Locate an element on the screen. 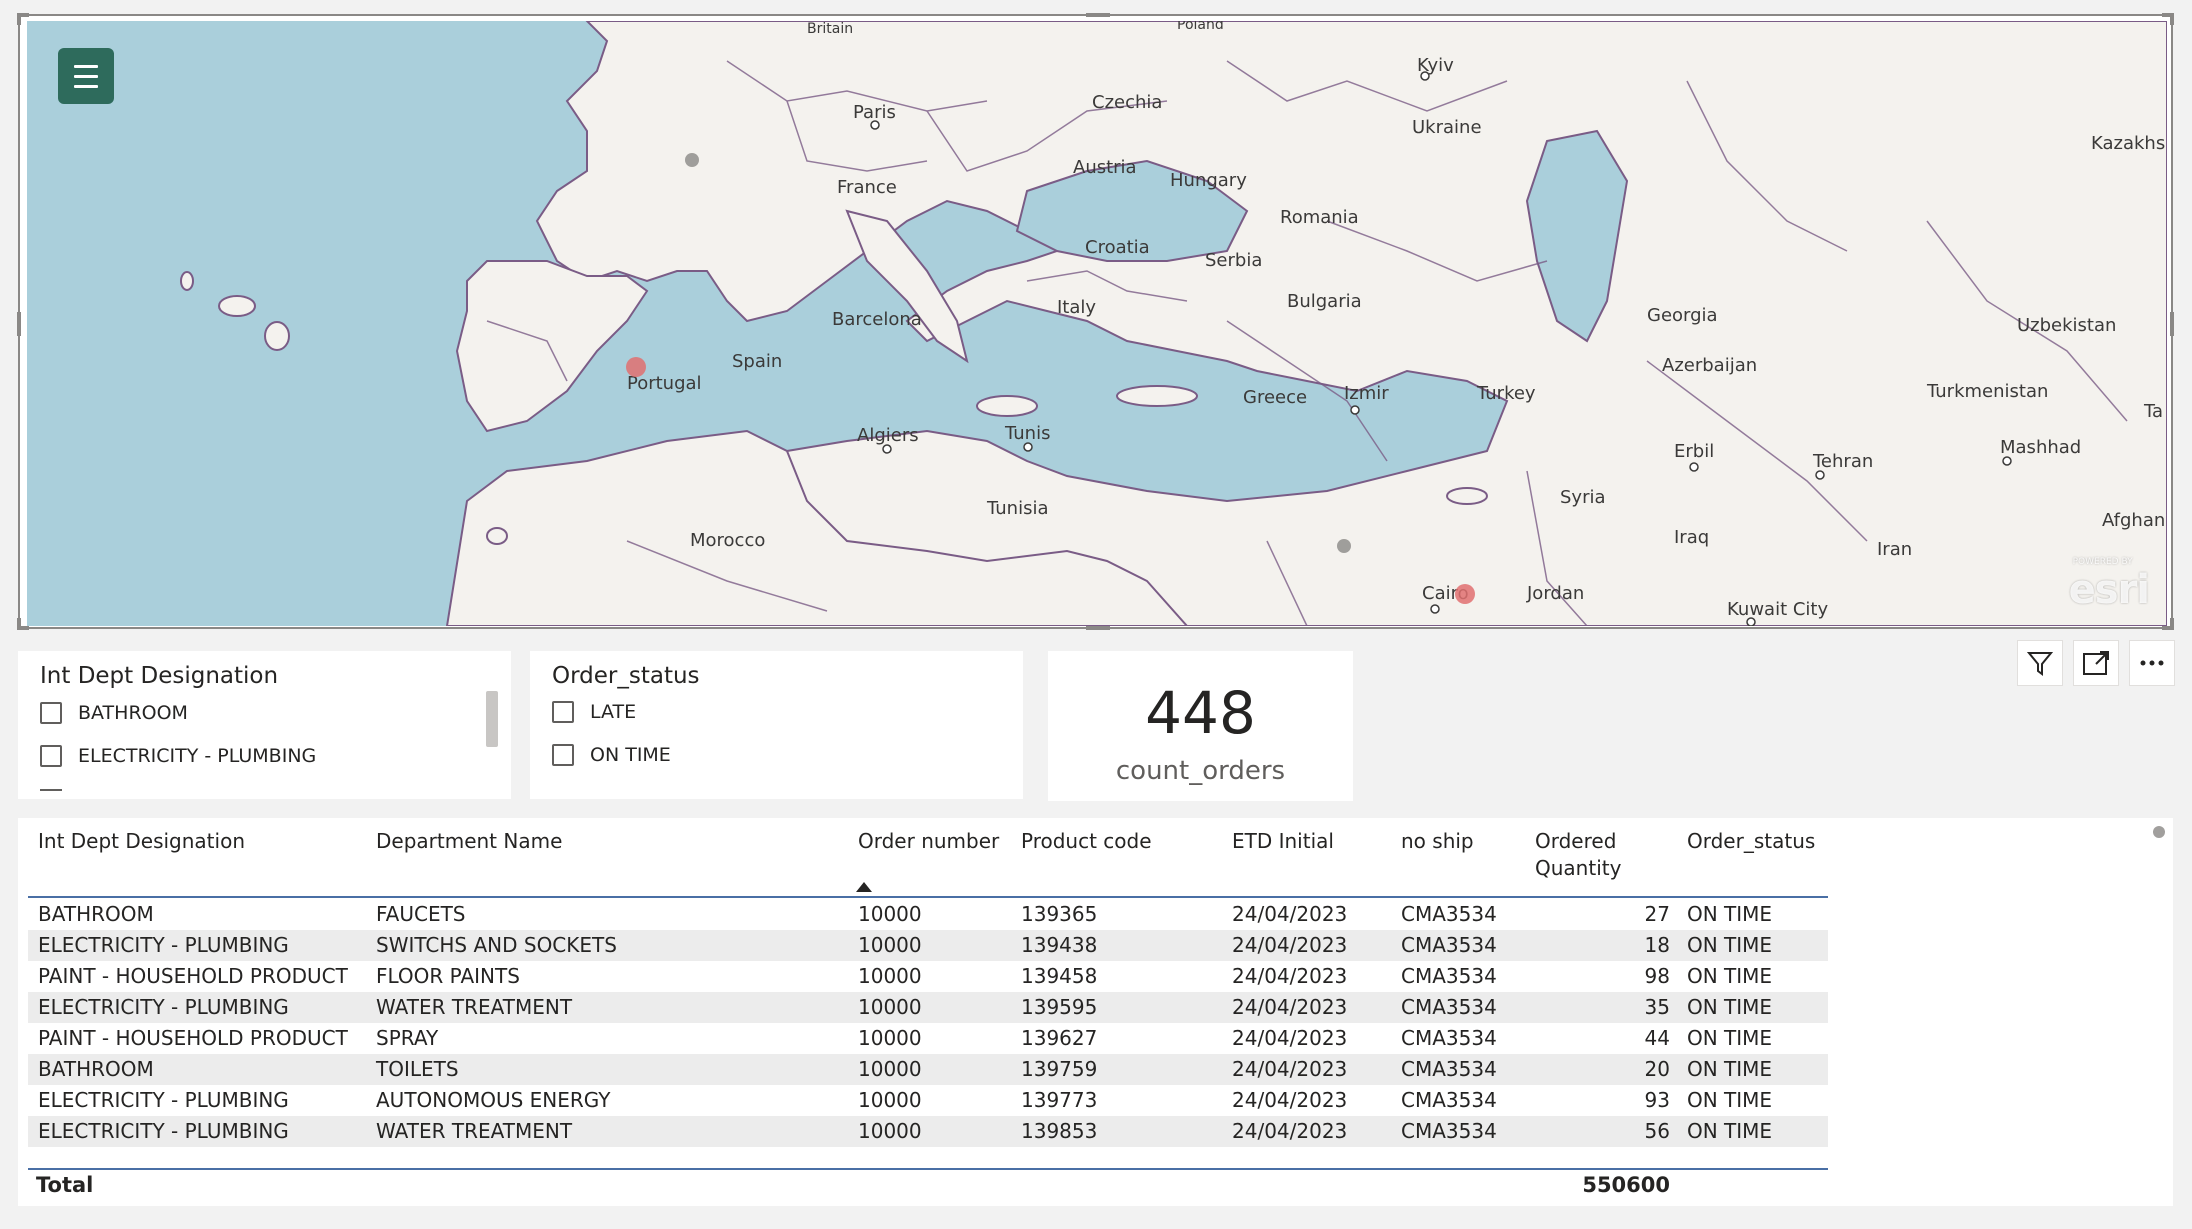 This screenshot has width=2192, height=1229. map-label: Kazakhs is located at coordinates (2128, 143).